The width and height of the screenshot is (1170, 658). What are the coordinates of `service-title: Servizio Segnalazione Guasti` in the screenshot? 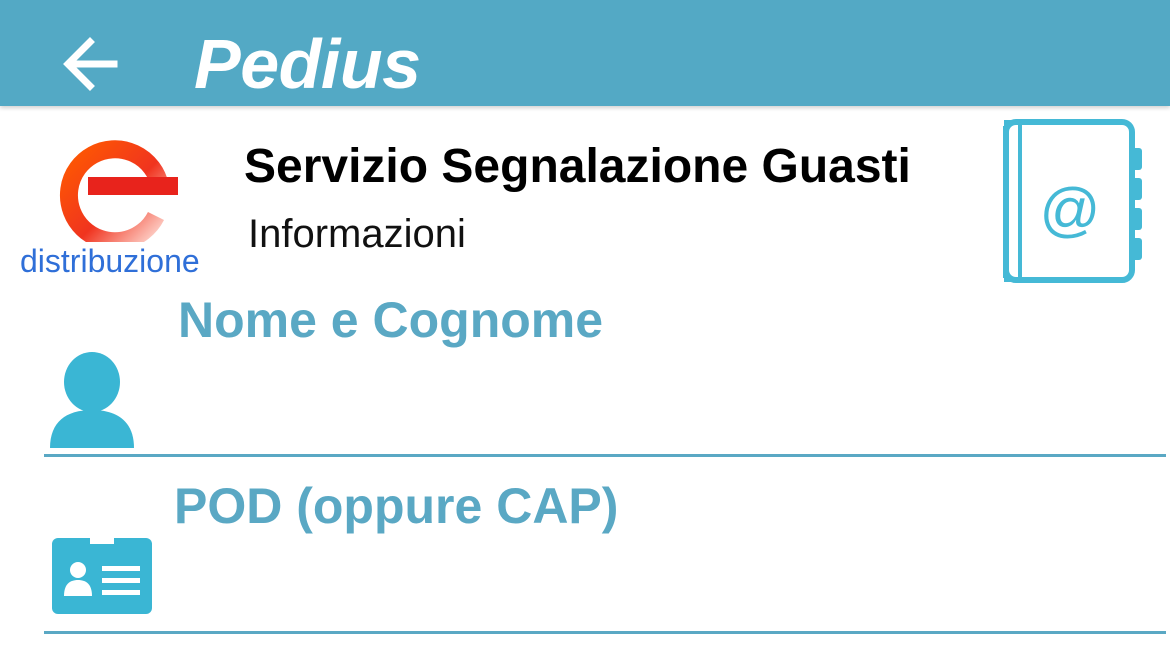 It's located at (577, 166).